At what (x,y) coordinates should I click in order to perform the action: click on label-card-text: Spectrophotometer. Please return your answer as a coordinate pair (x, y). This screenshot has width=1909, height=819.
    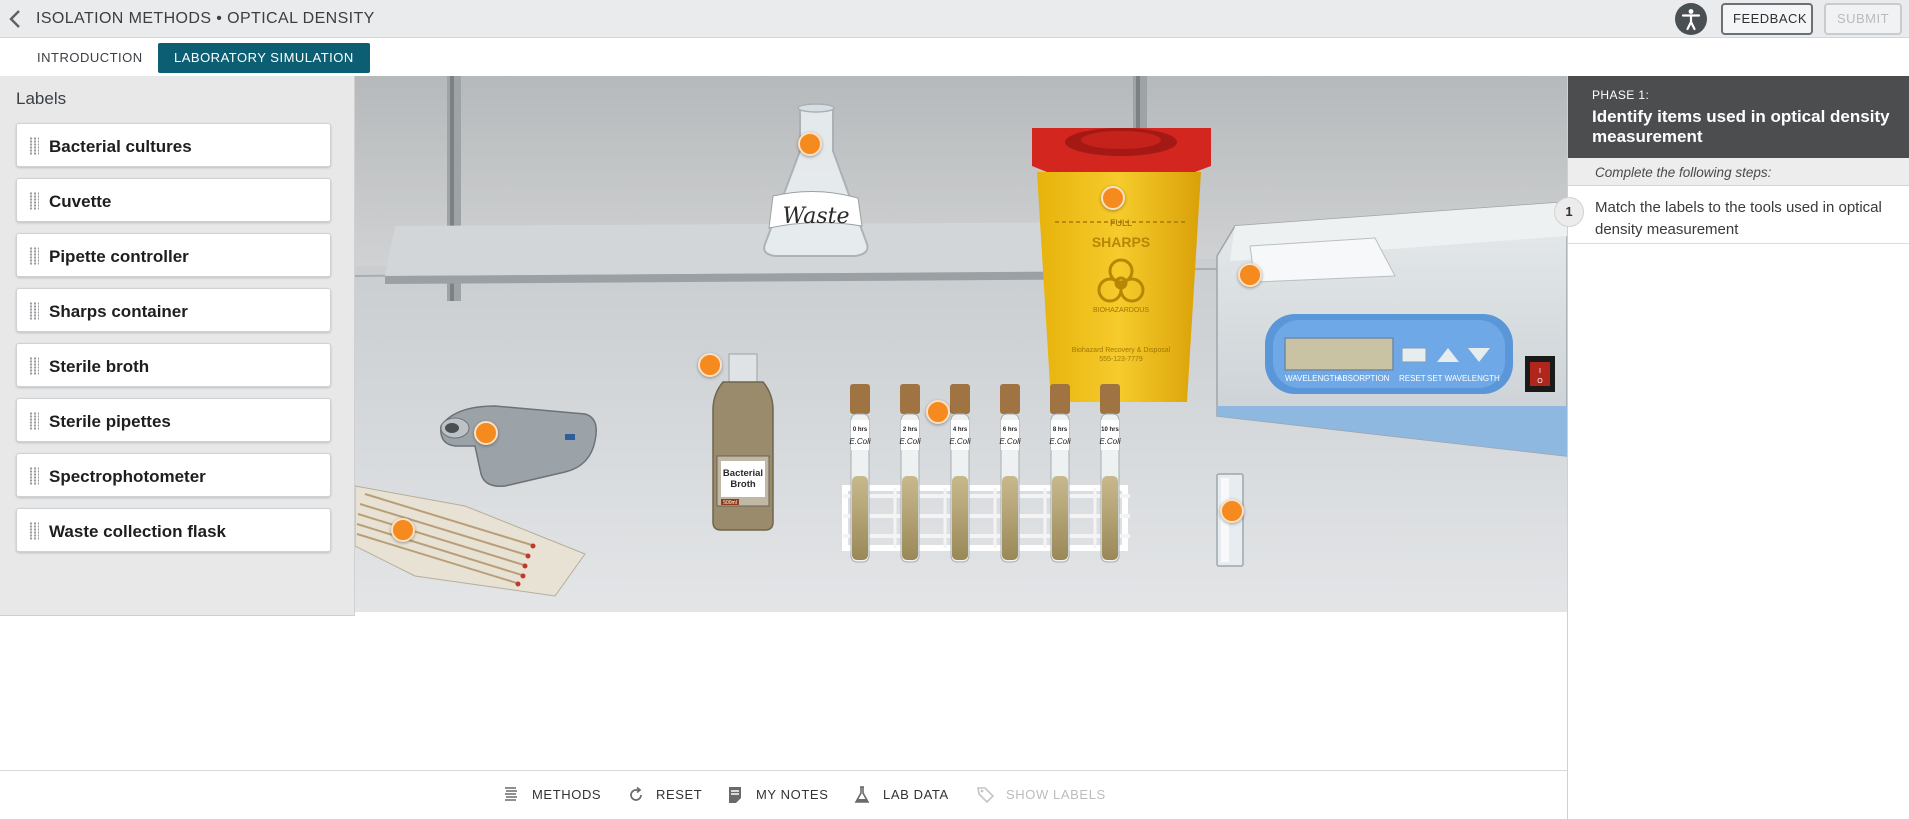
    Looking at the image, I should click on (127, 476).